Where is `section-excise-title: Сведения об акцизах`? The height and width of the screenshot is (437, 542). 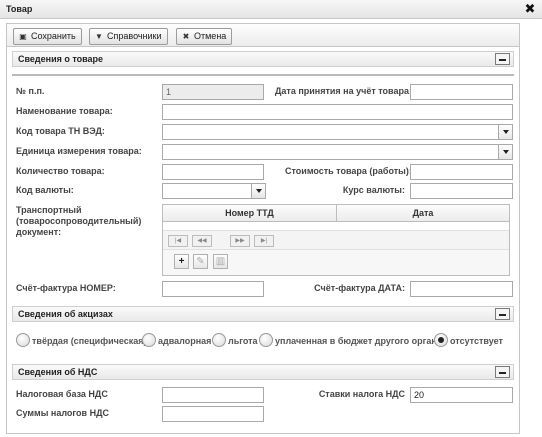 section-excise-title: Сведения об акцизах is located at coordinates (65, 314).